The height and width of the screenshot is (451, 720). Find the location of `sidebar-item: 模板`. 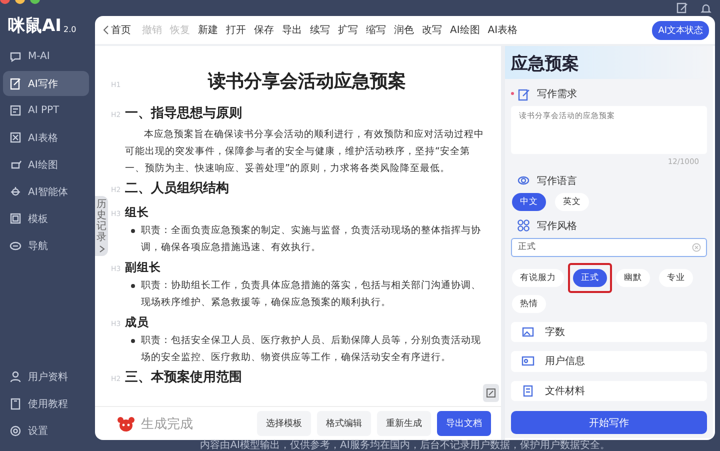

sidebar-item: 模板 is located at coordinates (46, 218).